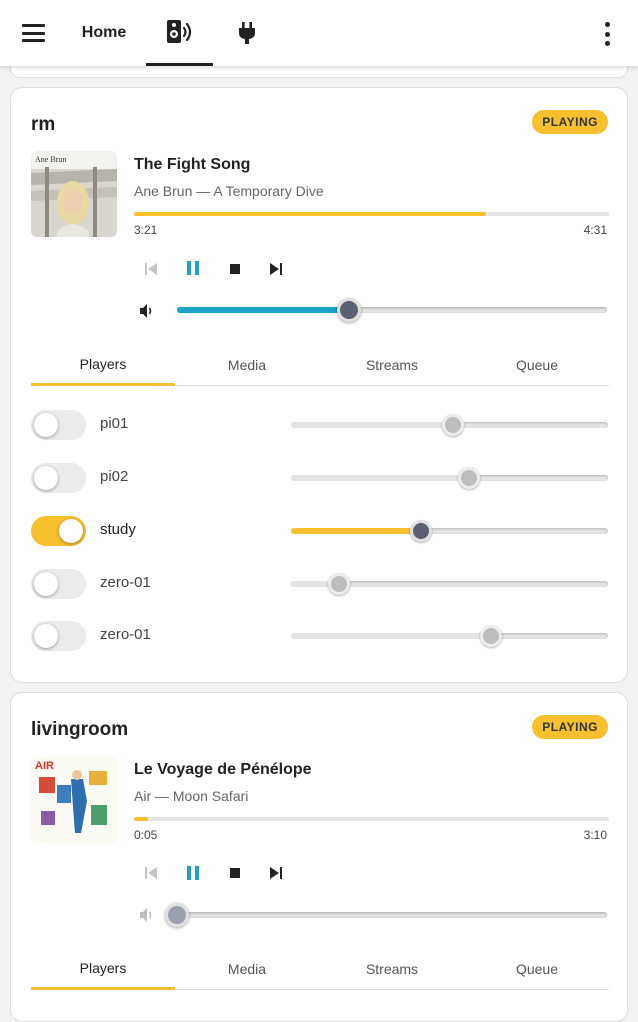 The width and height of the screenshot is (638, 1022). I want to click on group-name: livingroom, so click(80, 729).